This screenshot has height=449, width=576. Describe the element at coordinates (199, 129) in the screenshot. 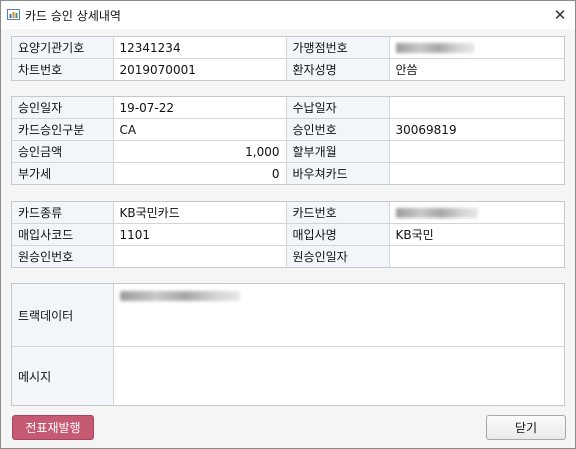

I see `approval-type-value: CA` at that location.